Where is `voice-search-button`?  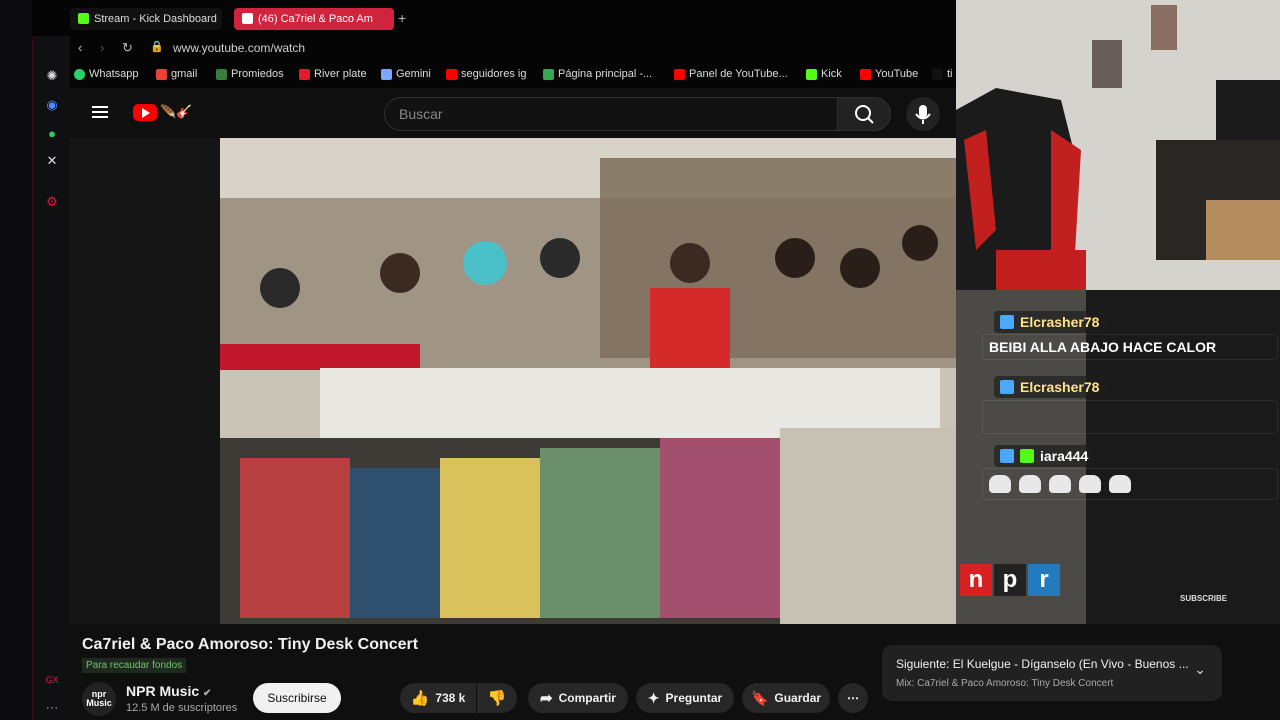 voice-search-button is located at coordinates (923, 114).